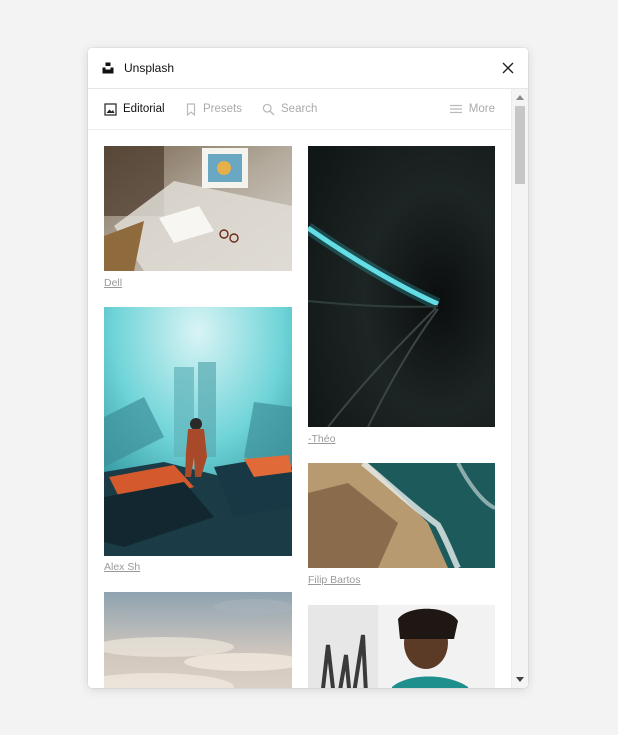 The width and height of the screenshot is (618, 735). I want to click on tab-more-label: More, so click(481, 109).